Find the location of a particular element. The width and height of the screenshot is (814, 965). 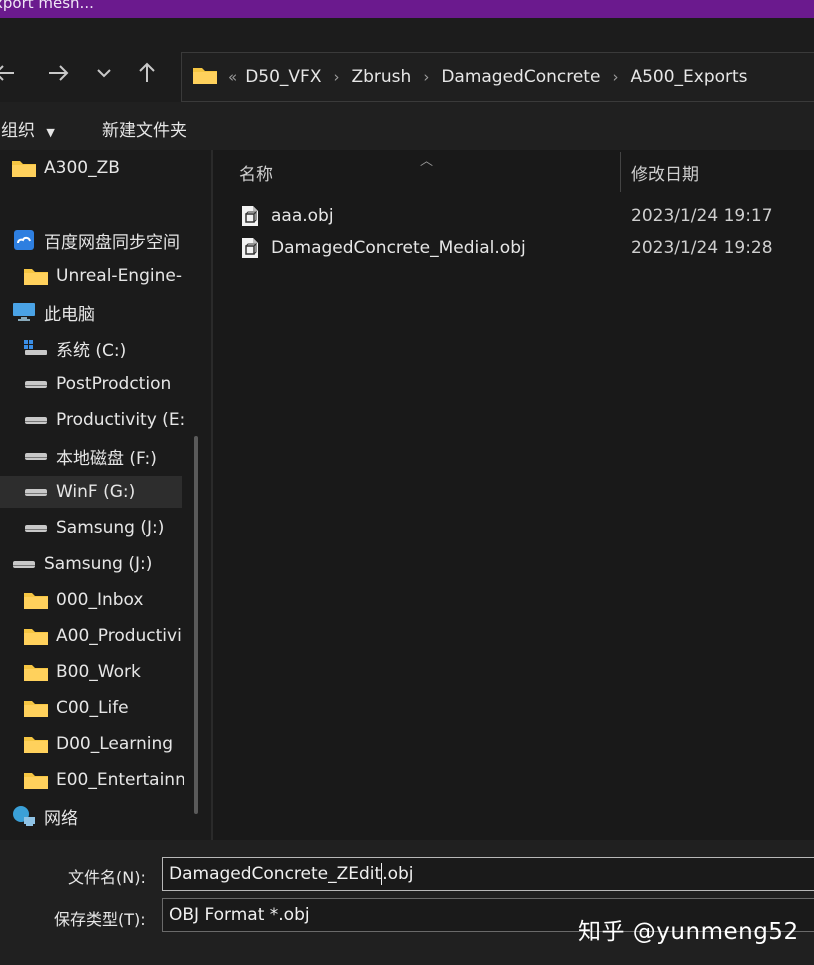

sidebar-item-label: B00_Work is located at coordinates (98, 672).